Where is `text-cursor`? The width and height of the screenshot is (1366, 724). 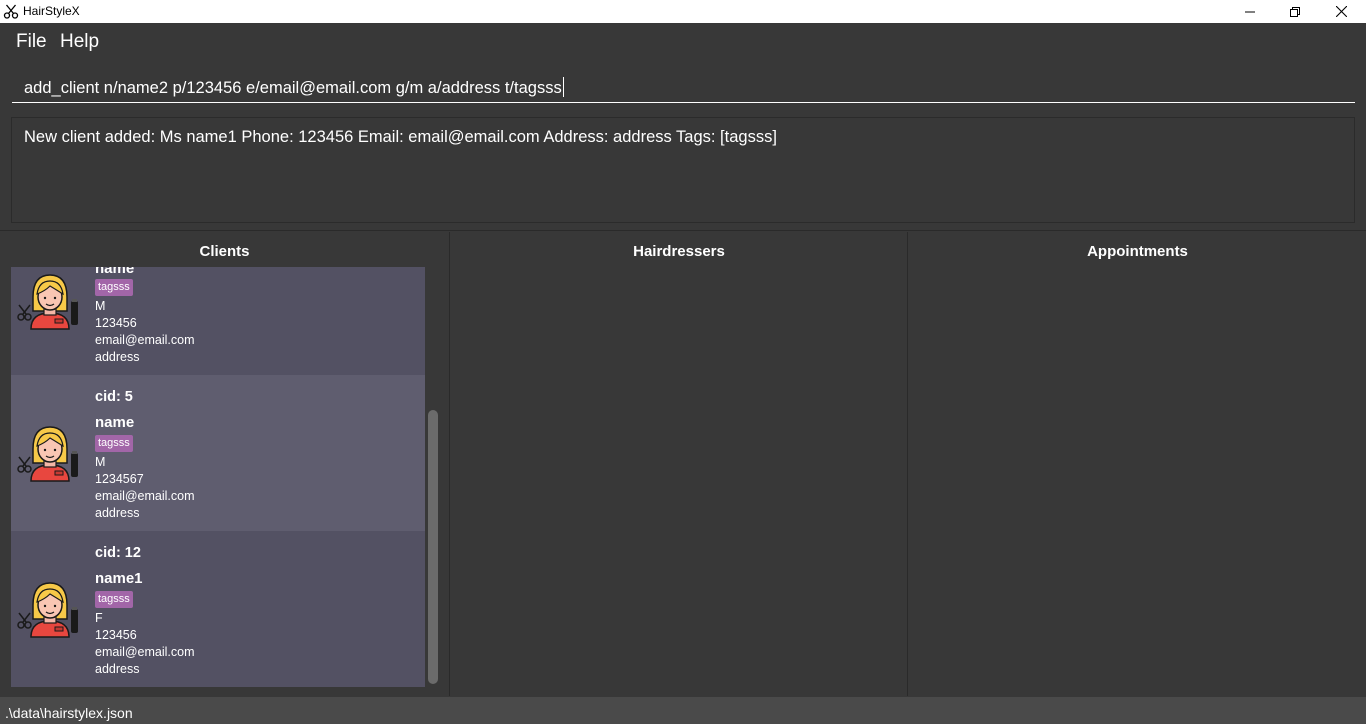
text-cursor is located at coordinates (563, 87).